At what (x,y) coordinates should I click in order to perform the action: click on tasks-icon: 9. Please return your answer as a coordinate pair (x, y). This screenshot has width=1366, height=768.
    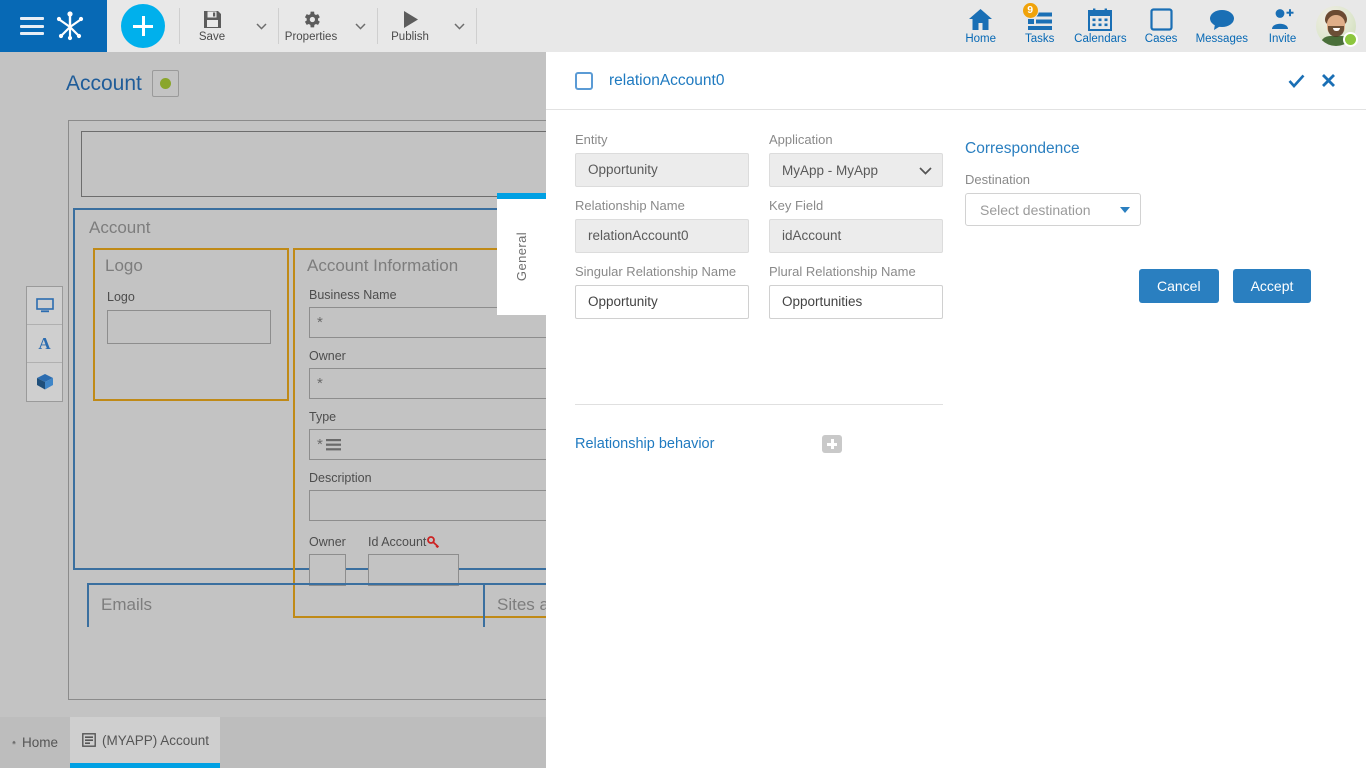
    Looking at the image, I should click on (1037, 16).